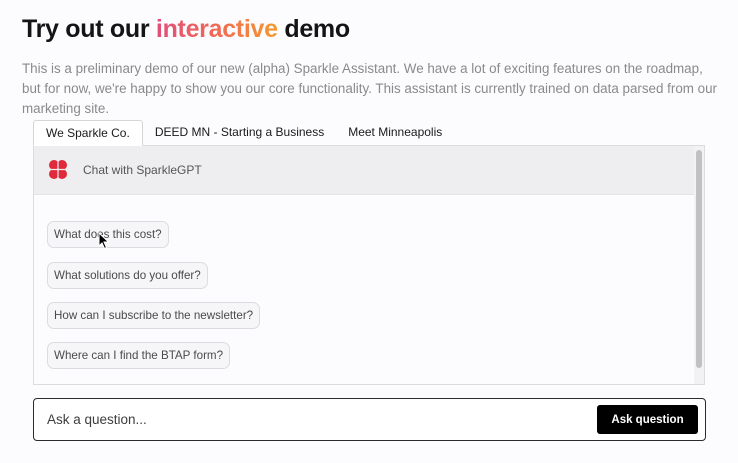  Describe the element at coordinates (216, 29) in the screenshot. I see `title-accent: interactive` at that location.